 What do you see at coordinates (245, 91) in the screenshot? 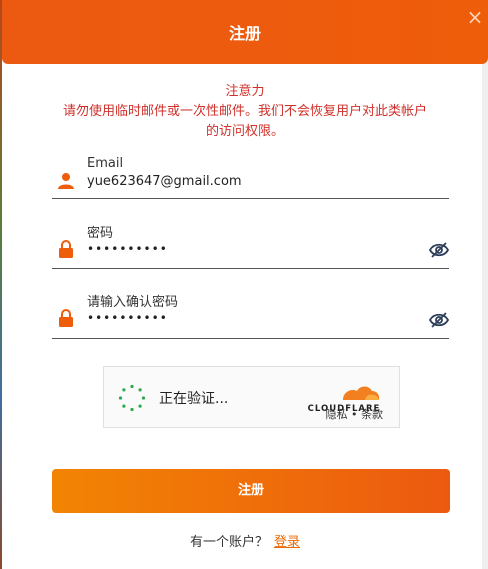
I see `notice-title: 注意力` at bounding box center [245, 91].